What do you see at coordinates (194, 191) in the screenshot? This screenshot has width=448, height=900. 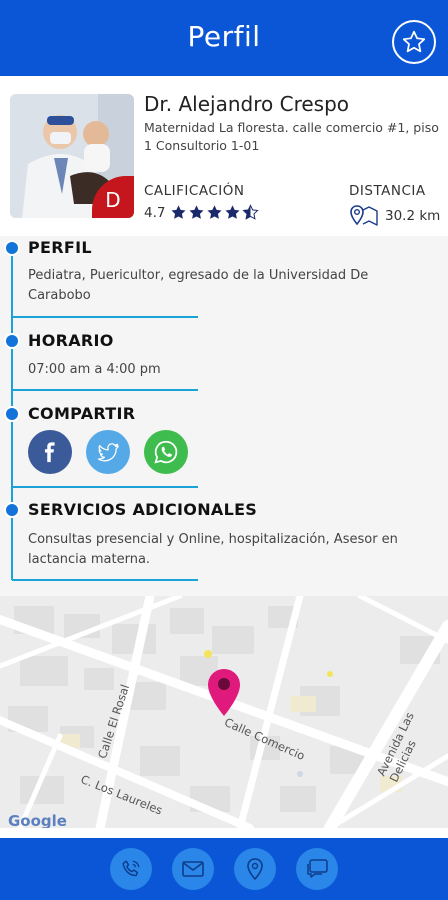 I see `rating-label: CALIFICACIÓN` at bounding box center [194, 191].